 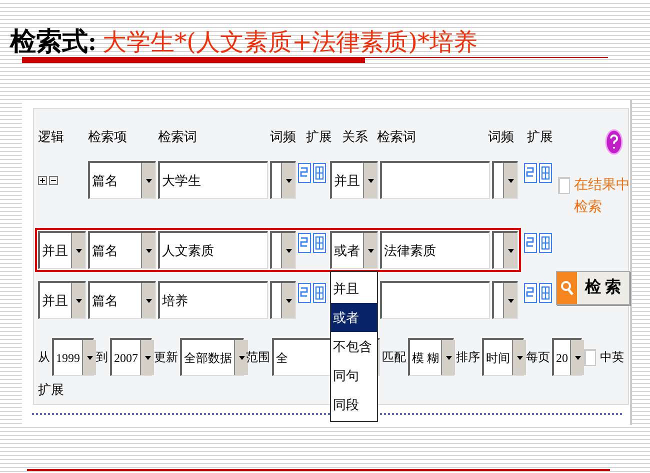 I want to click on search-formula: 大学生*(人文素质+法律素质)*培养, so click(x=290, y=42).